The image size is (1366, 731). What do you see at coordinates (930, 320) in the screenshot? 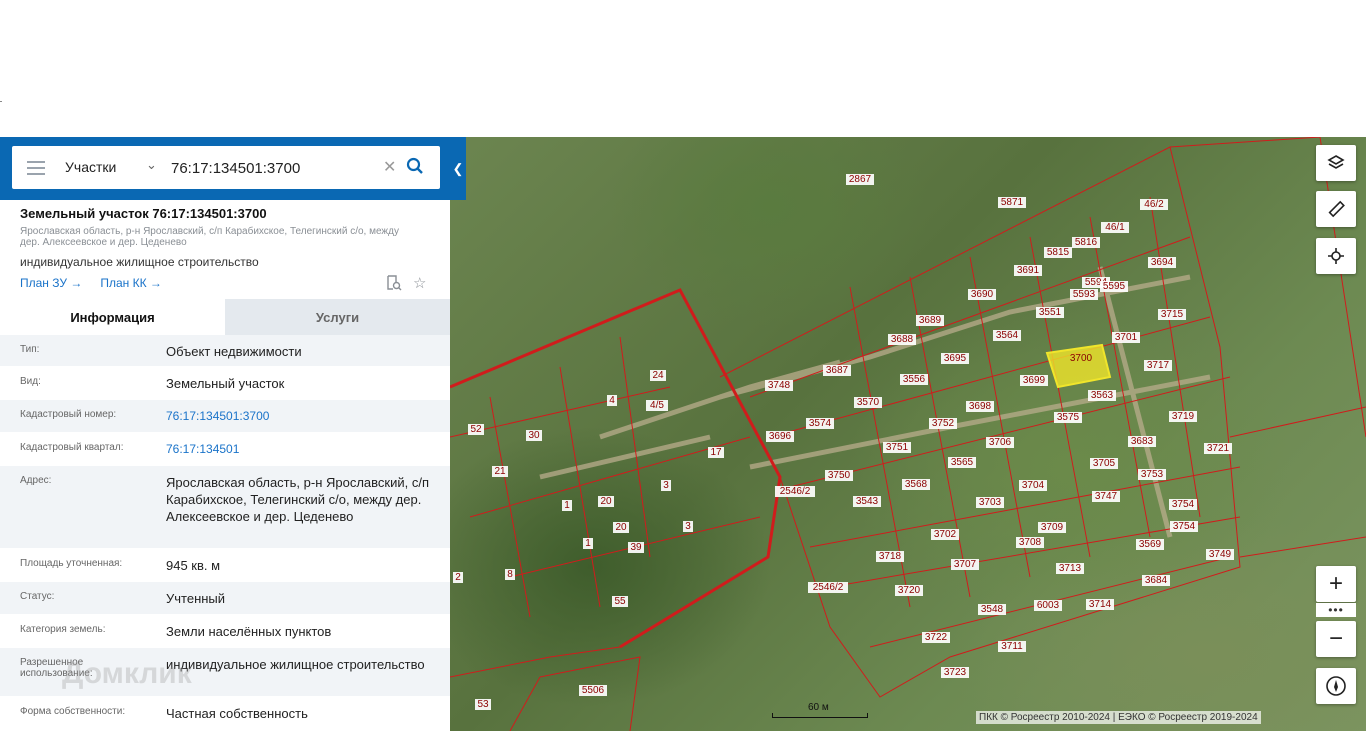
I see `parcel-label: 3689` at bounding box center [930, 320].